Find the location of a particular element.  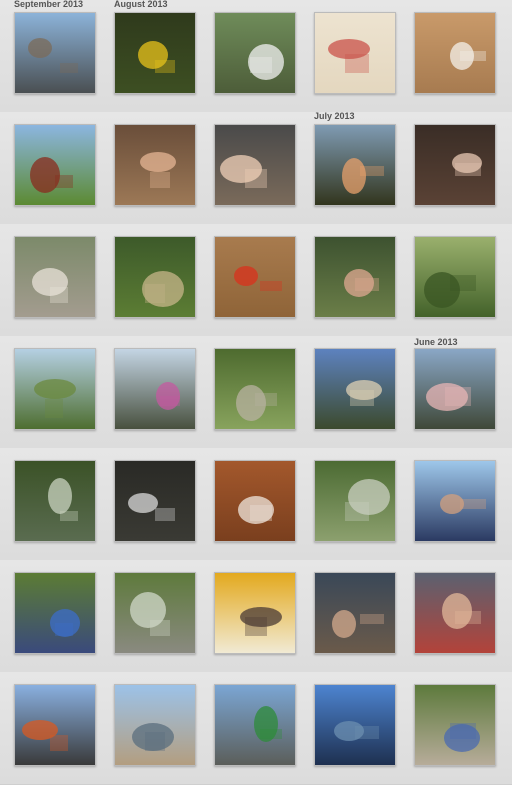

photo-pink-sky is located at coordinates (455, 389).